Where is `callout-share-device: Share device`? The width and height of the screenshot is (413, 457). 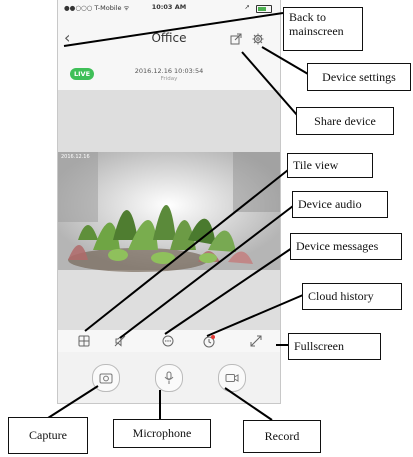
callout-share-device: Share device is located at coordinates (345, 121).